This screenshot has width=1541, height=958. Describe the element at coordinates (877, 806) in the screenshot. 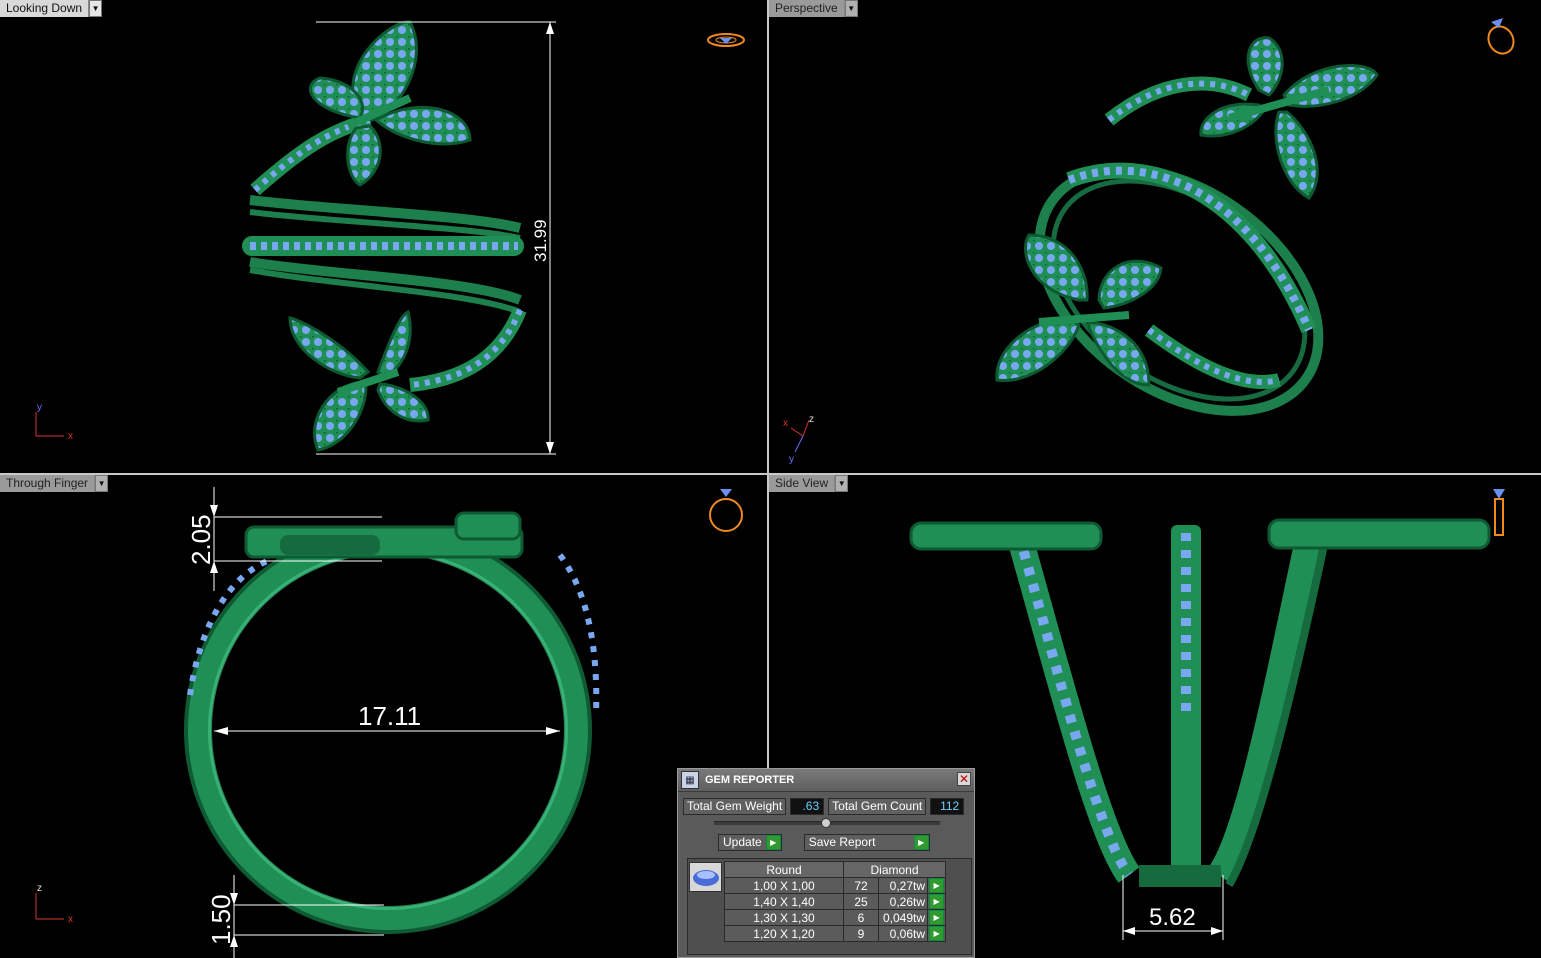

I see `total-gem-count-label: Total Gem Count` at that location.